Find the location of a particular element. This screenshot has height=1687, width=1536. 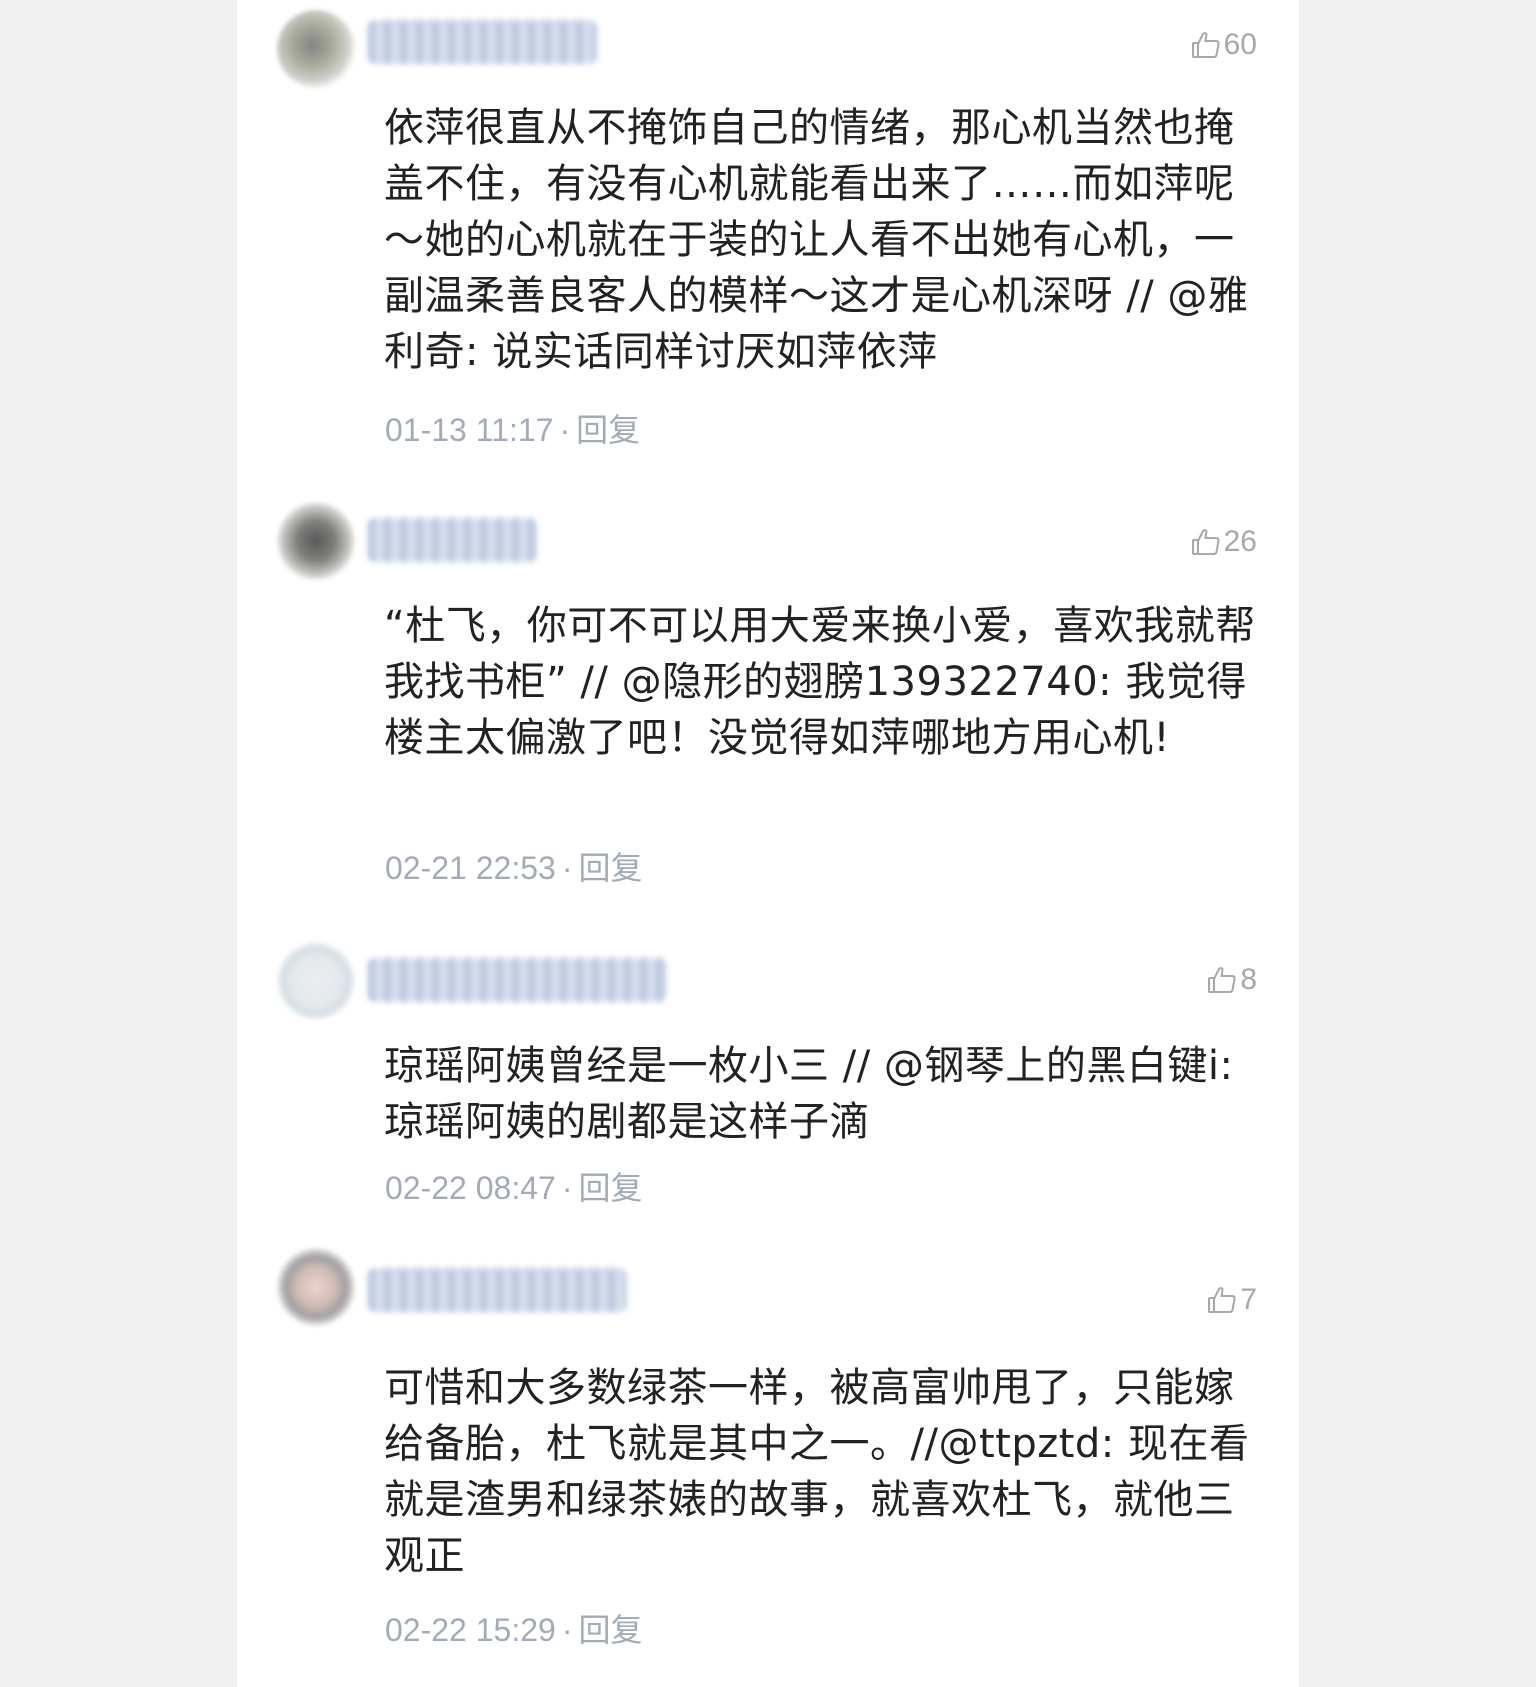

comment-meta: 02-22 15:29 · 回复 is located at coordinates (513, 1630).